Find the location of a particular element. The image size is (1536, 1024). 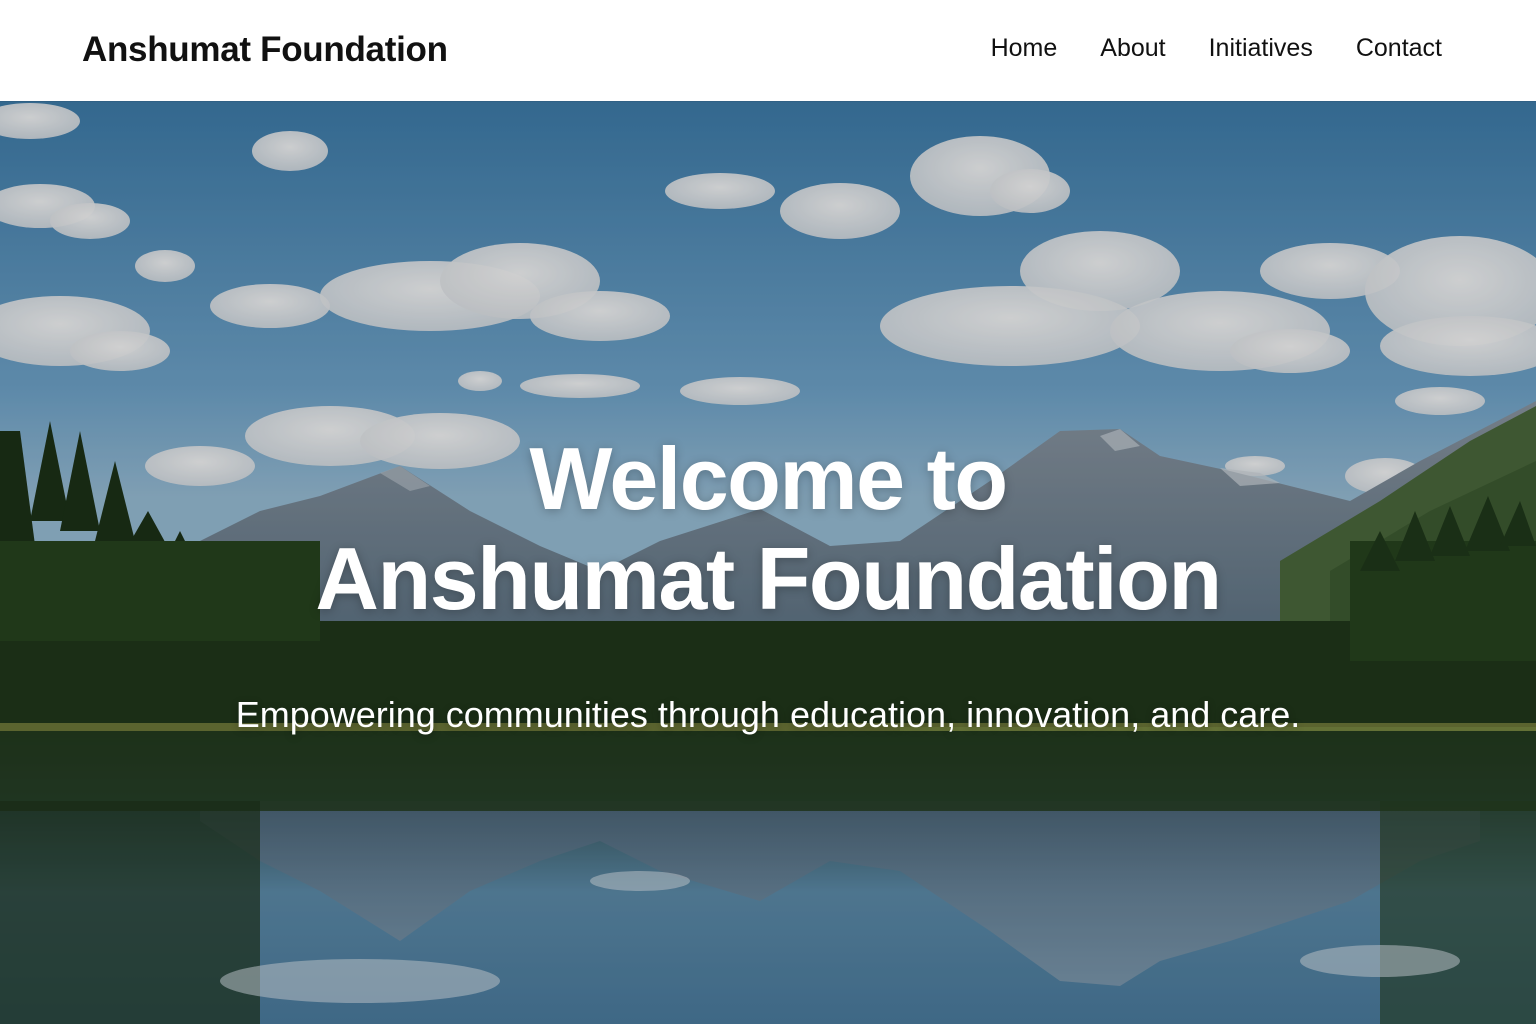

hero-title-line-1: Welcome to is located at coordinates (768, 478).